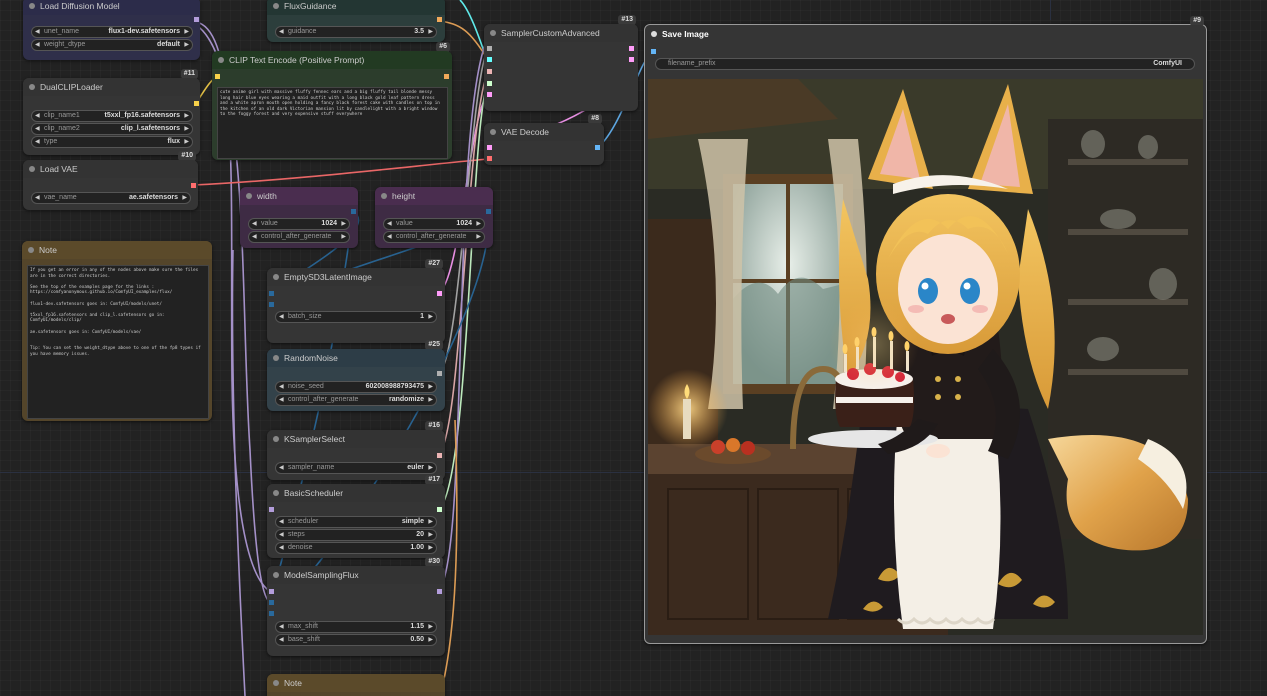 This screenshot has width=1267, height=696. Describe the element at coordinates (196, 103) in the screenshot. I see `output-port-clip` at that location.